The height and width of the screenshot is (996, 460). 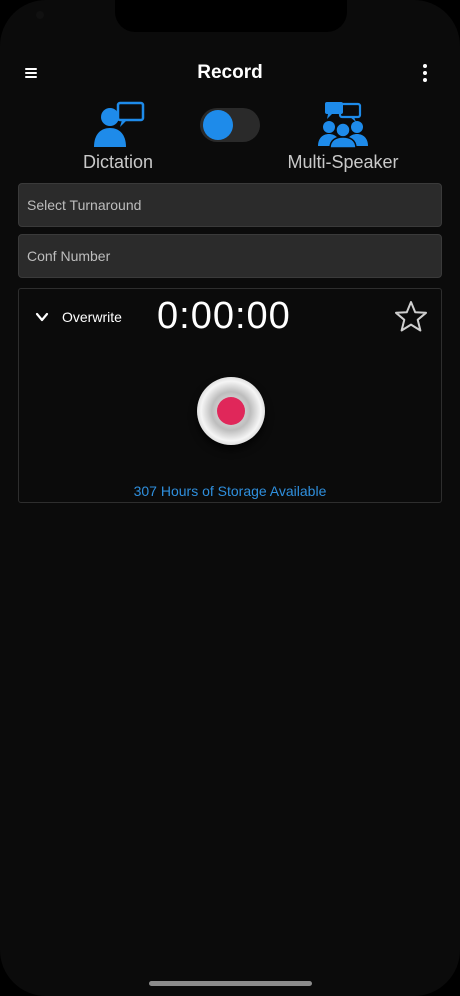 I want to click on turnaround-input, so click(x=230, y=205).